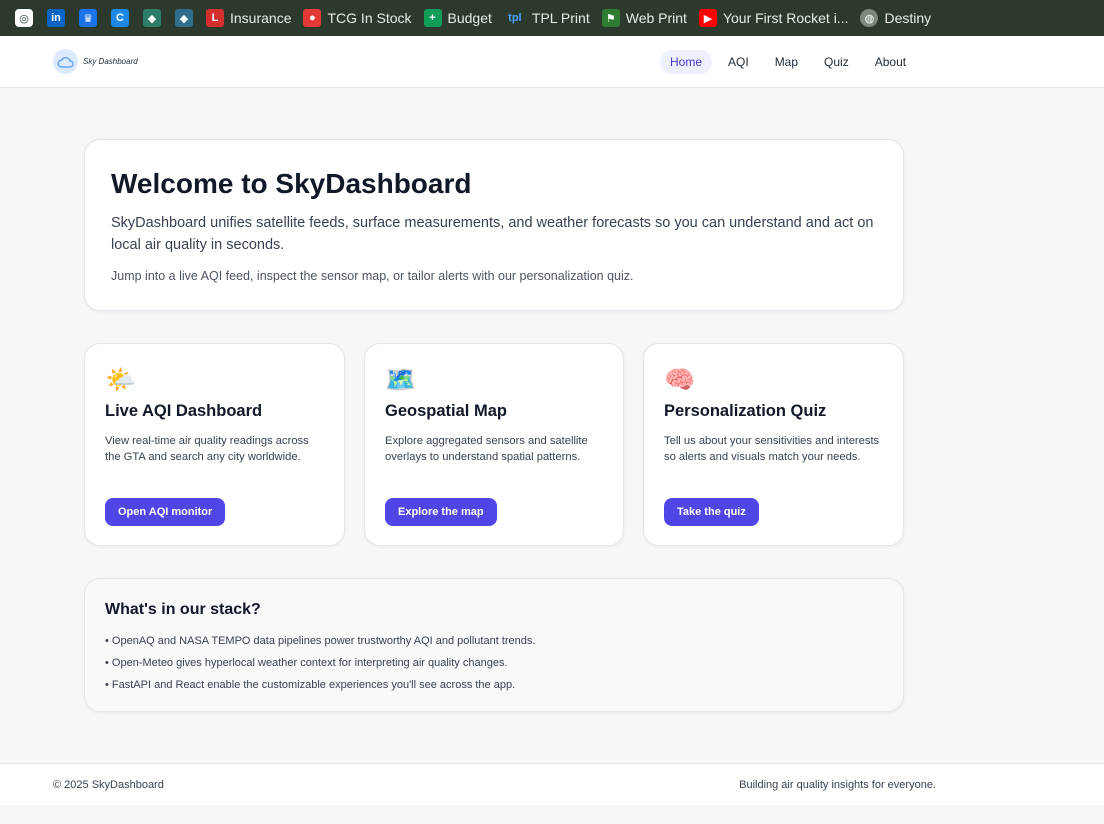 The width and height of the screenshot is (1104, 824). I want to click on c-icon: C, so click(120, 18).